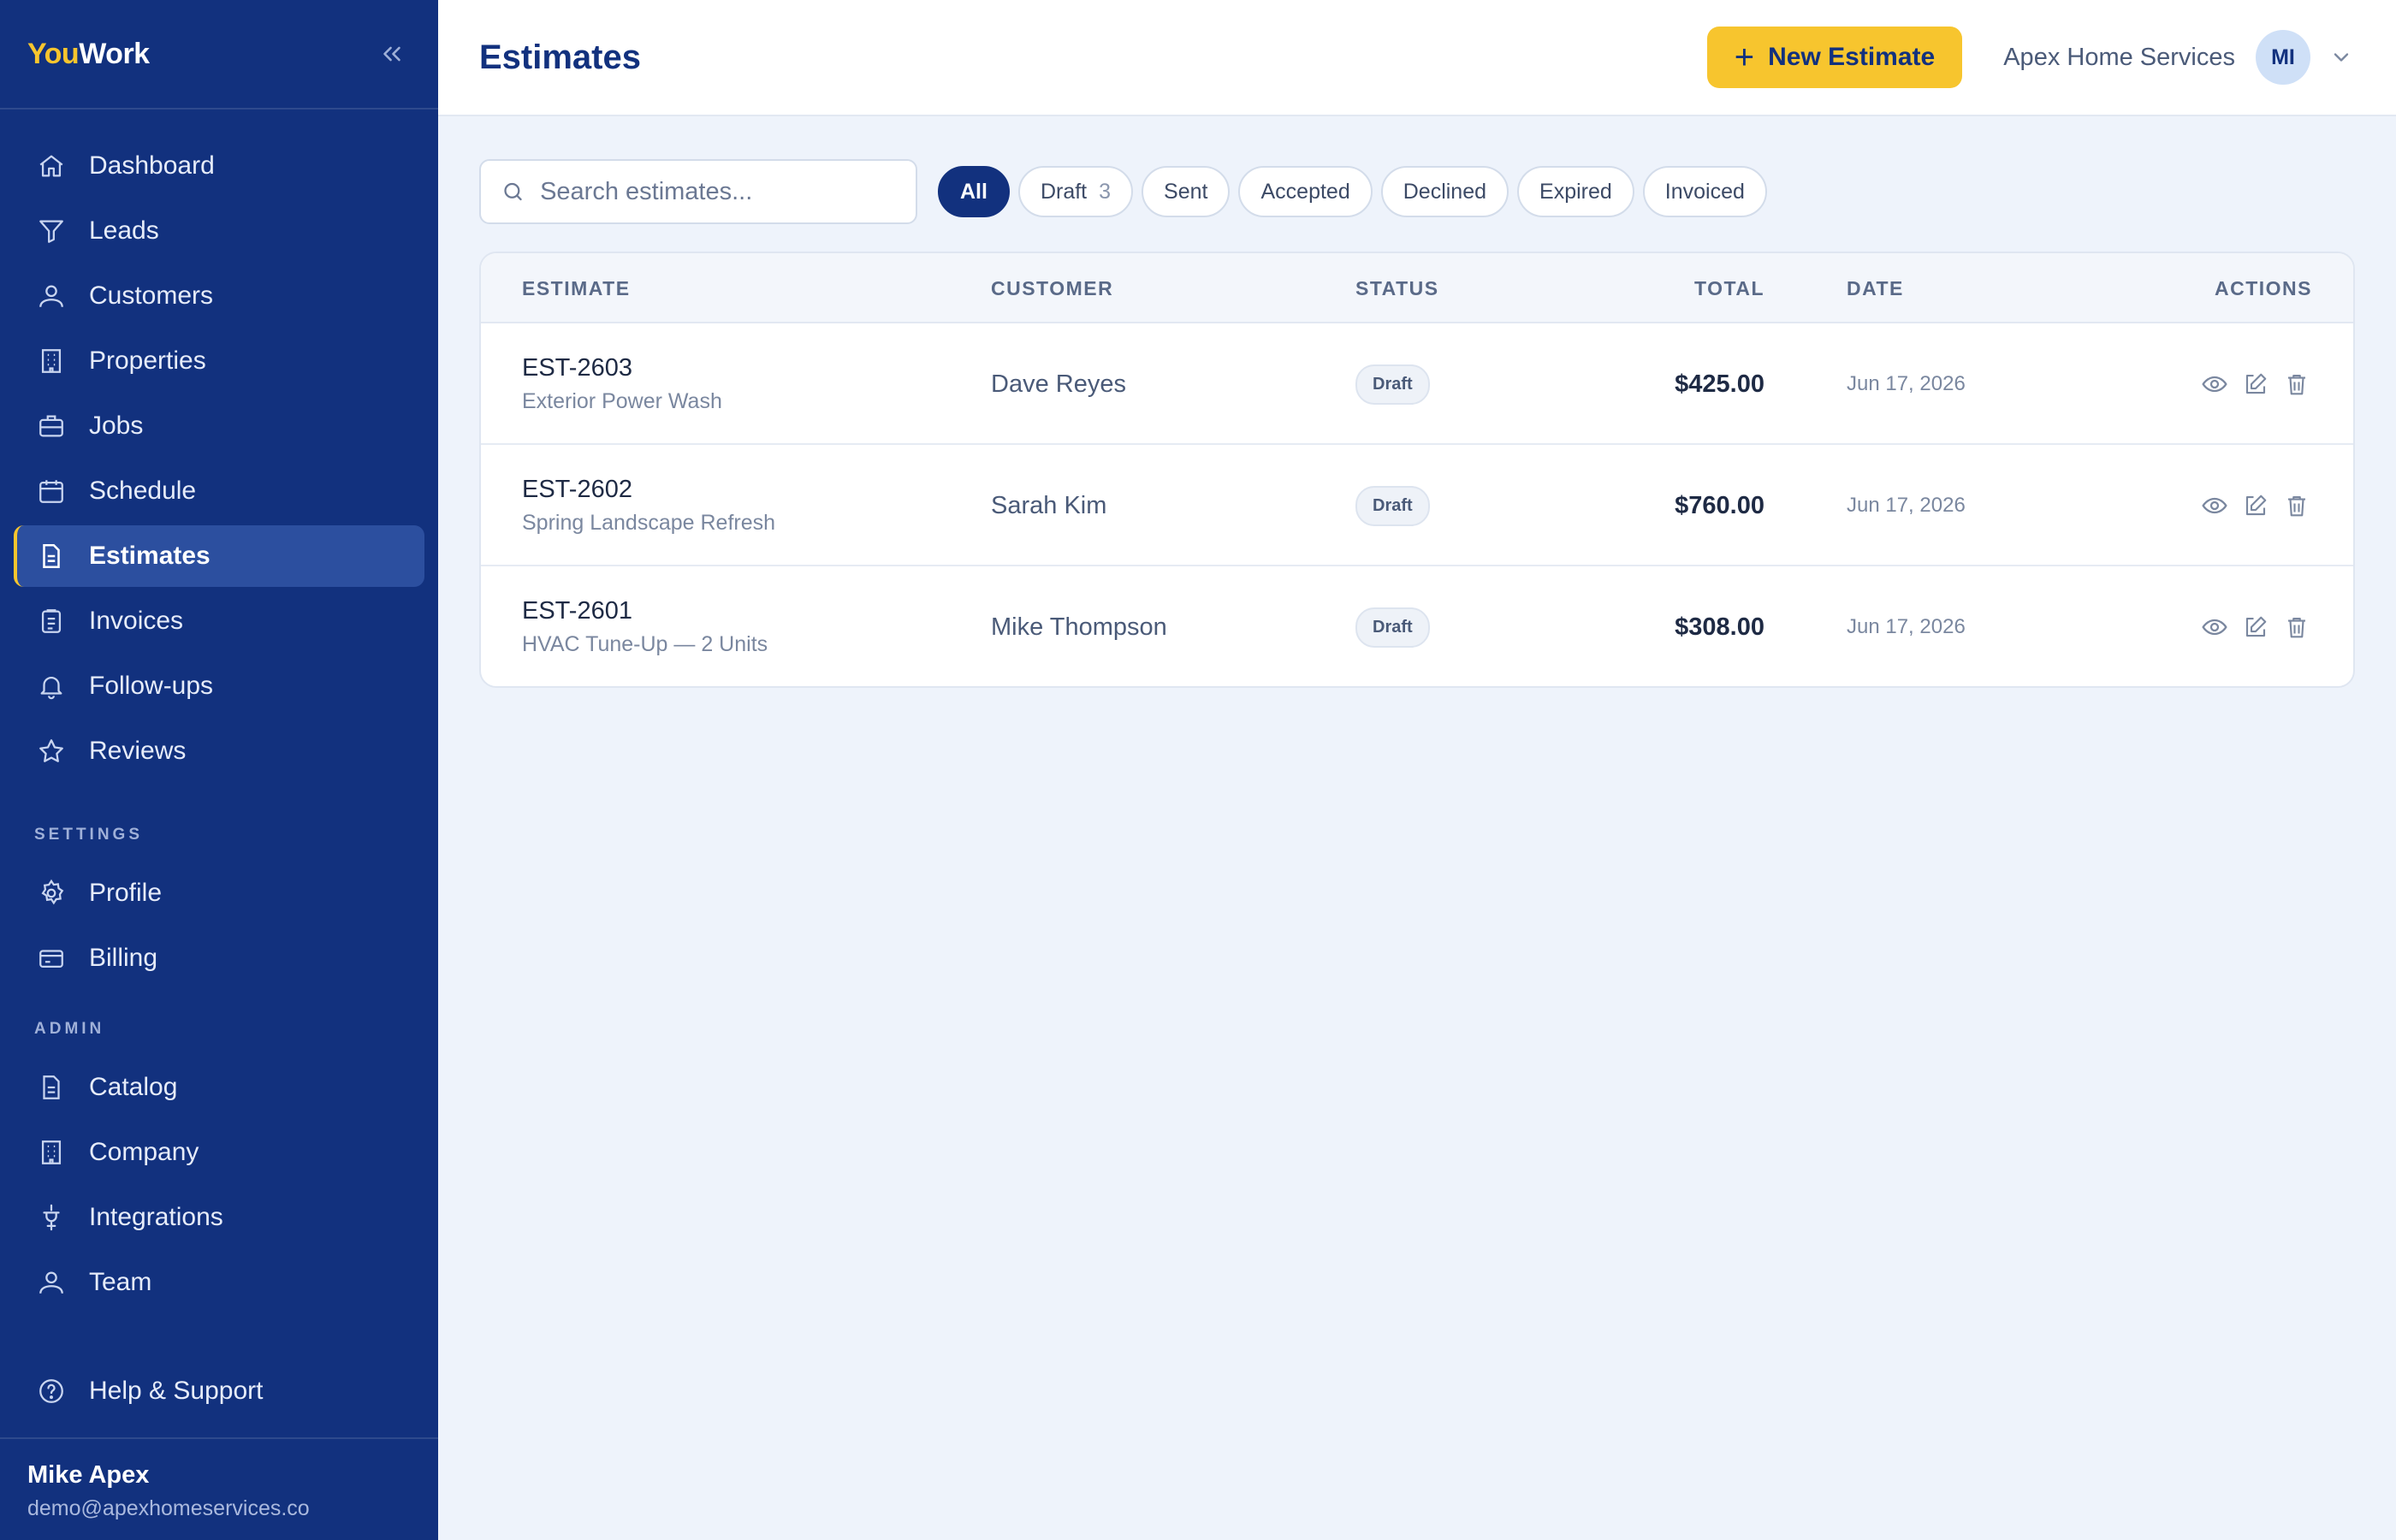 The image size is (2396, 1540). I want to click on search-box, so click(698, 191).